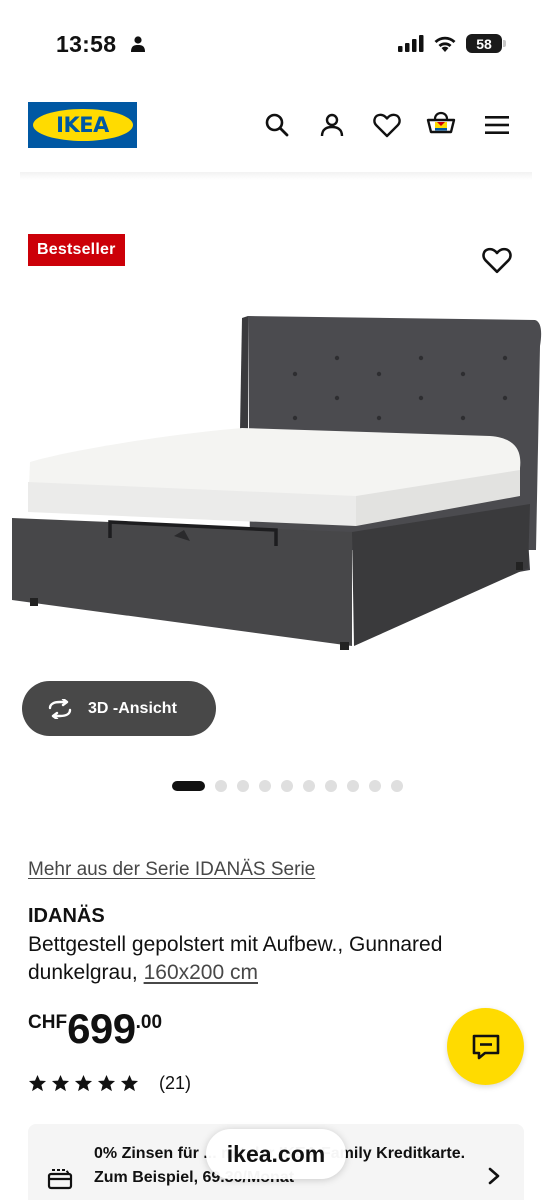 This screenshot has width=552, height=1200. I want to click on search-icon, so click(277, 125).